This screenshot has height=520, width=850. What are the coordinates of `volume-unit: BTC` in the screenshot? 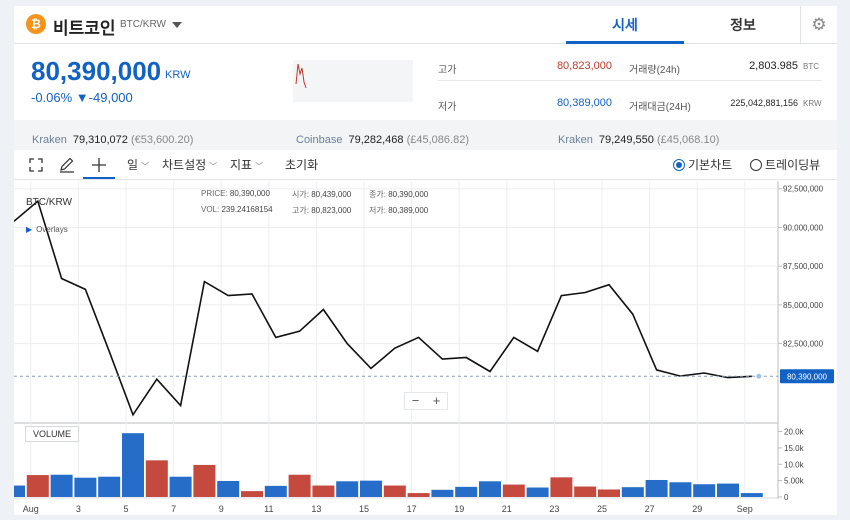 It's located at (811, 66).